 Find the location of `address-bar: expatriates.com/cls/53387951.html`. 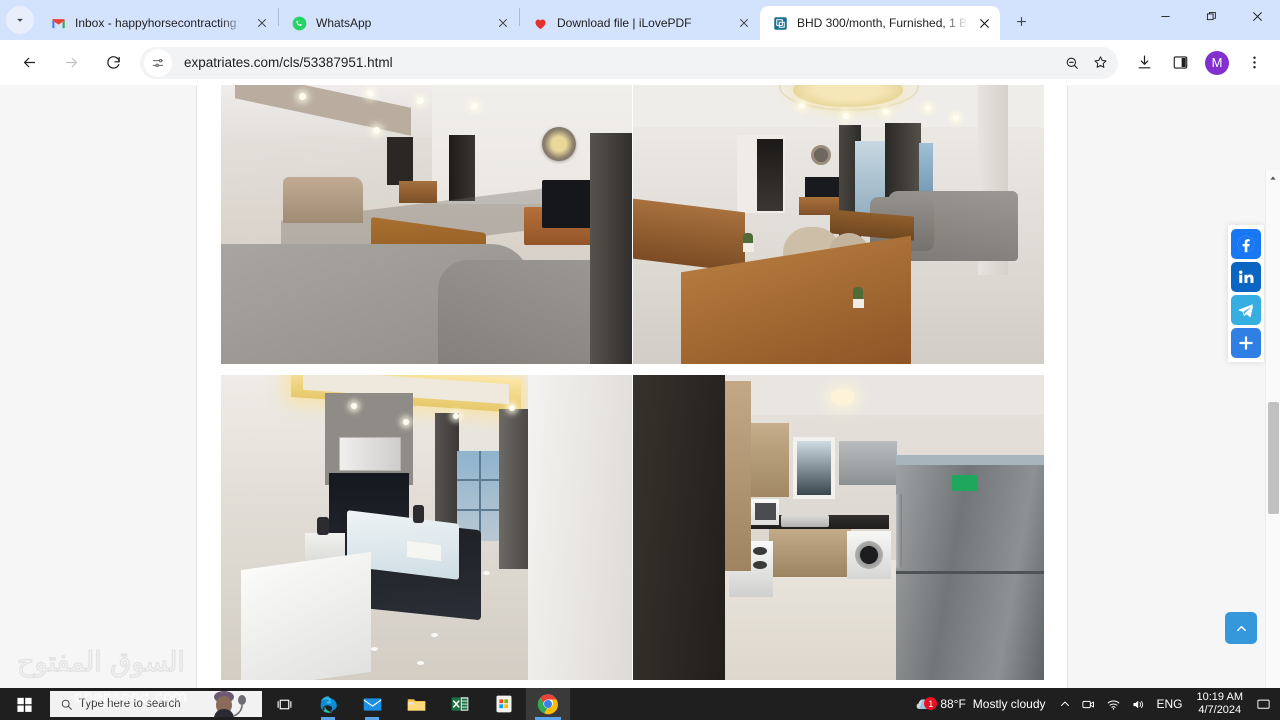

address-bar: expatriates.com/cls/53387951.html is located at coordinates (629, 62).